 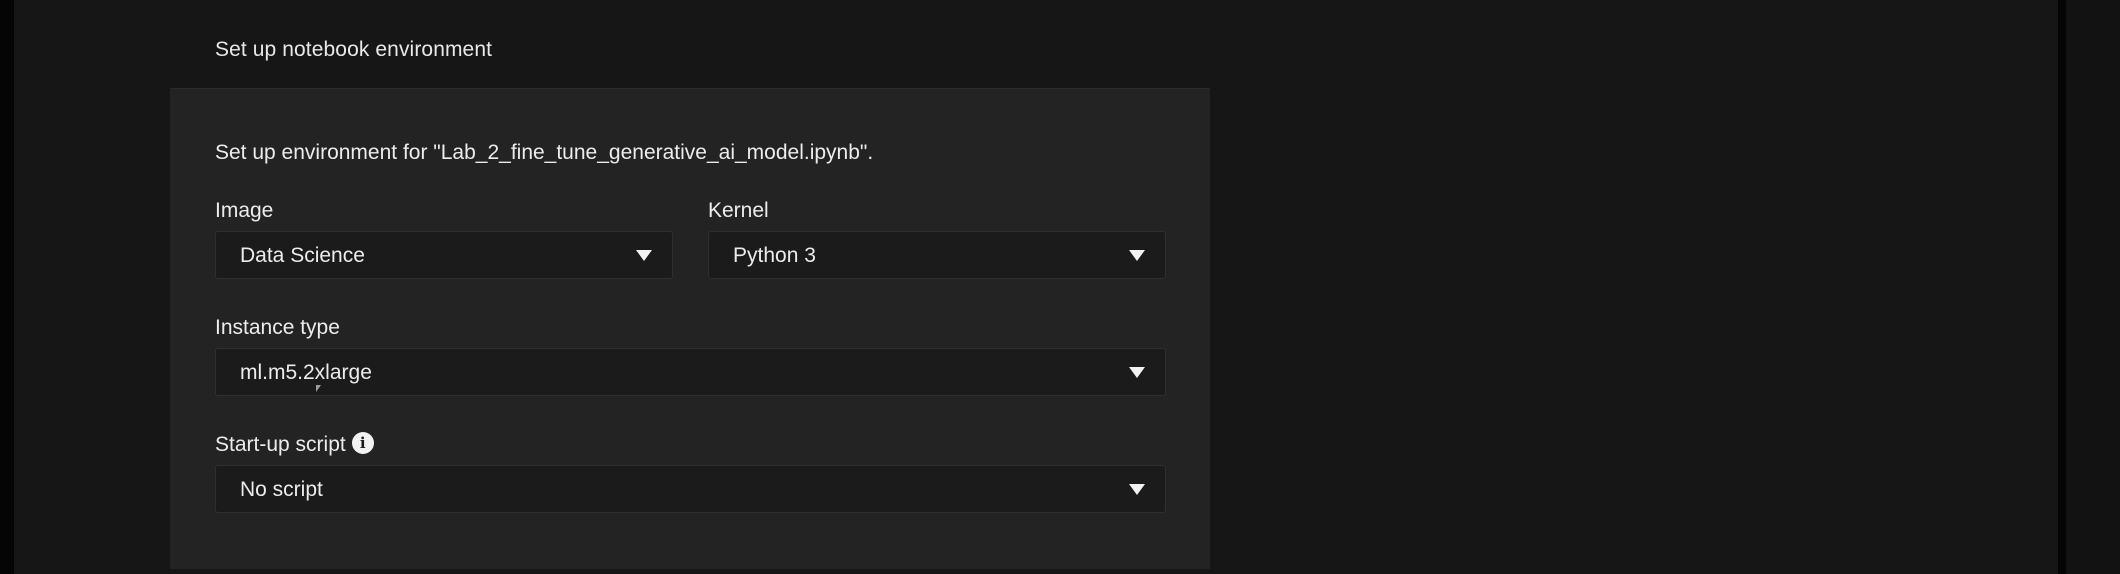 I want to click on instance-type-select: ml.m5.2xlarge, so click(x=690, y=372).